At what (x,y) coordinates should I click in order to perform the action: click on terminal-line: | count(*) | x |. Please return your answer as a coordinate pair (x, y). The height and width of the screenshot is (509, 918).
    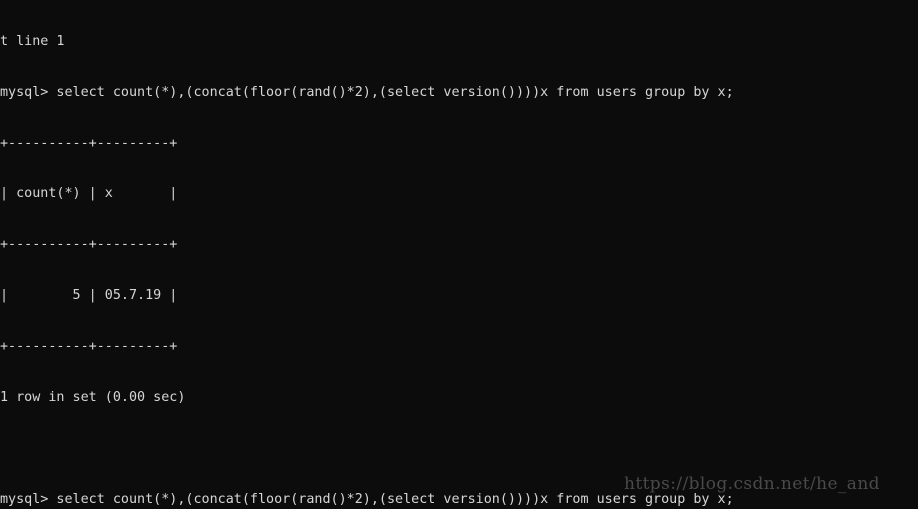
    Looking at the image, I should click on (89, 194).